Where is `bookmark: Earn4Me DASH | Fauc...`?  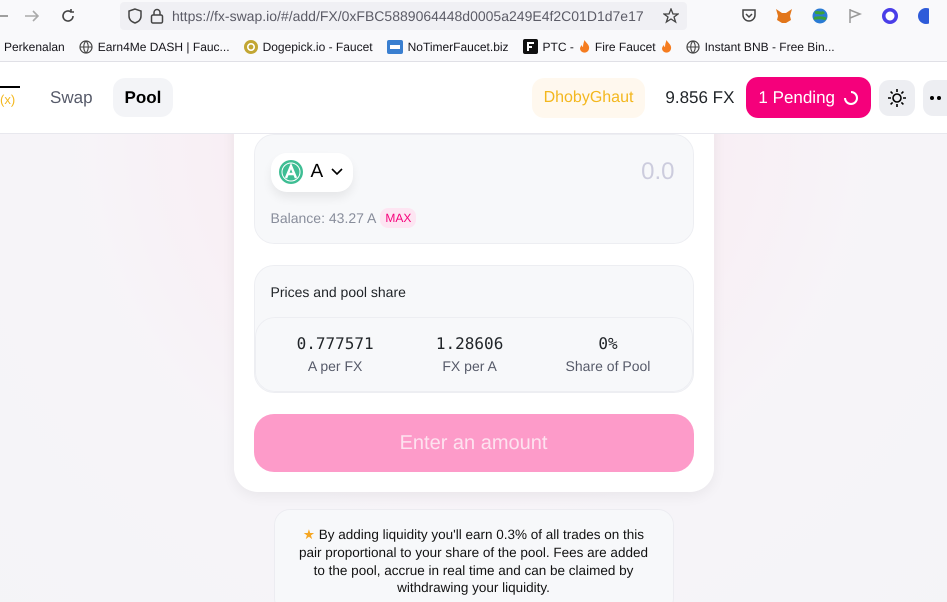 bookmark: Earn4Me DASH | Fauc... is located at coordinates (154, 47).